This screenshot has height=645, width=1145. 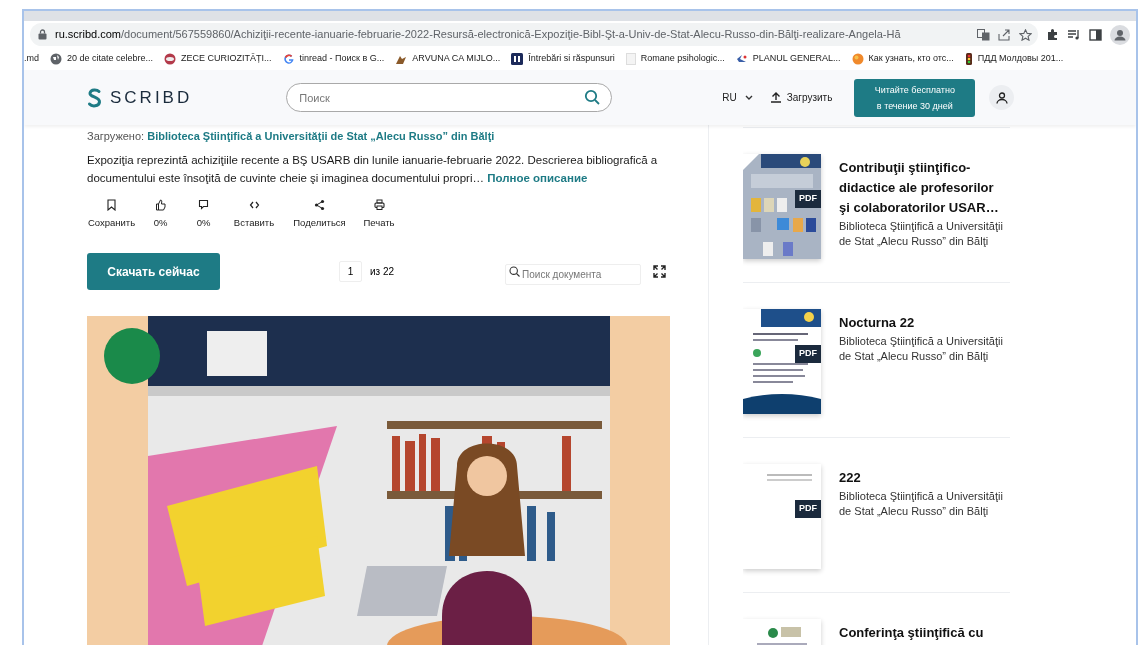 I want to click on action-button: Сохранить, so click(x=111, y=215).